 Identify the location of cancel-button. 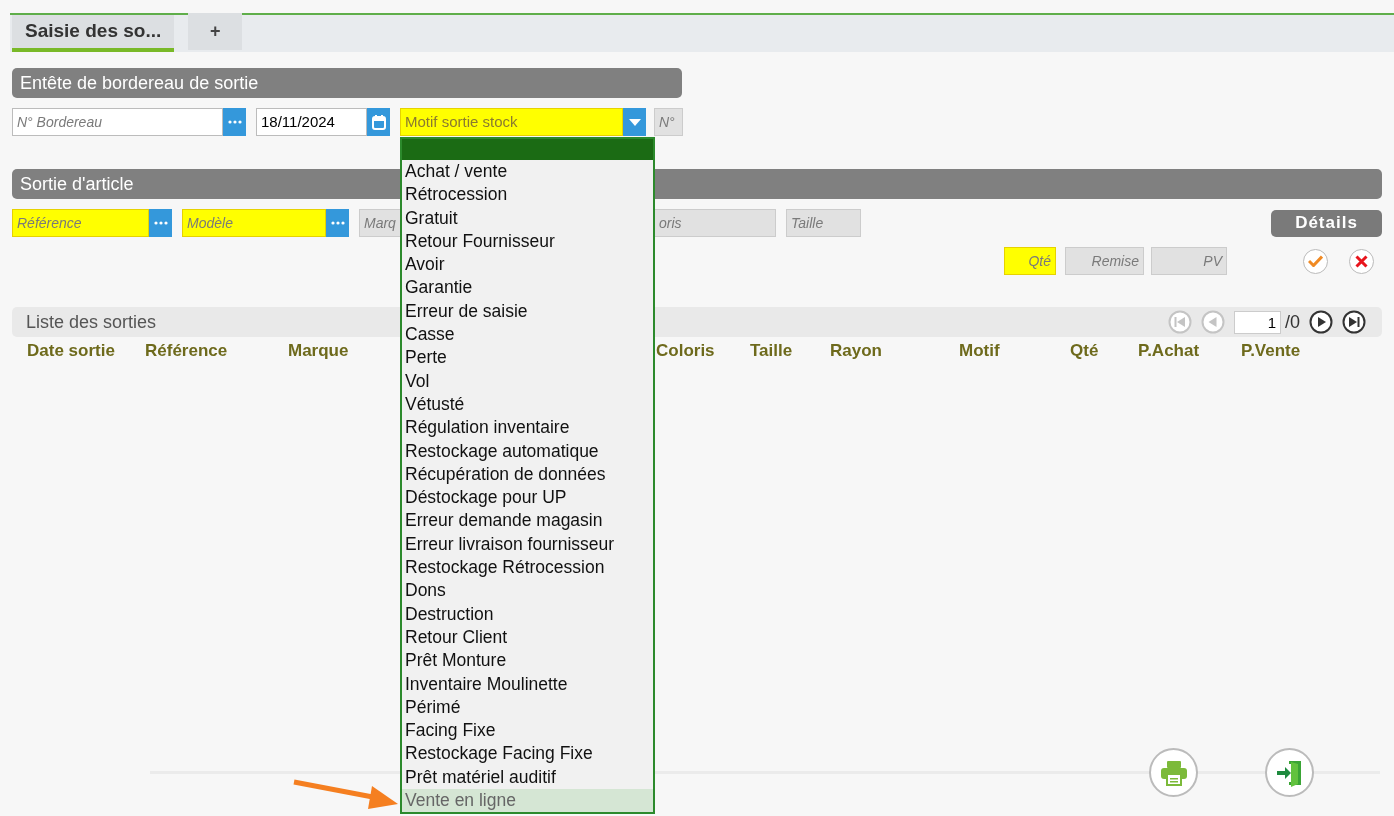
(1361, 261).